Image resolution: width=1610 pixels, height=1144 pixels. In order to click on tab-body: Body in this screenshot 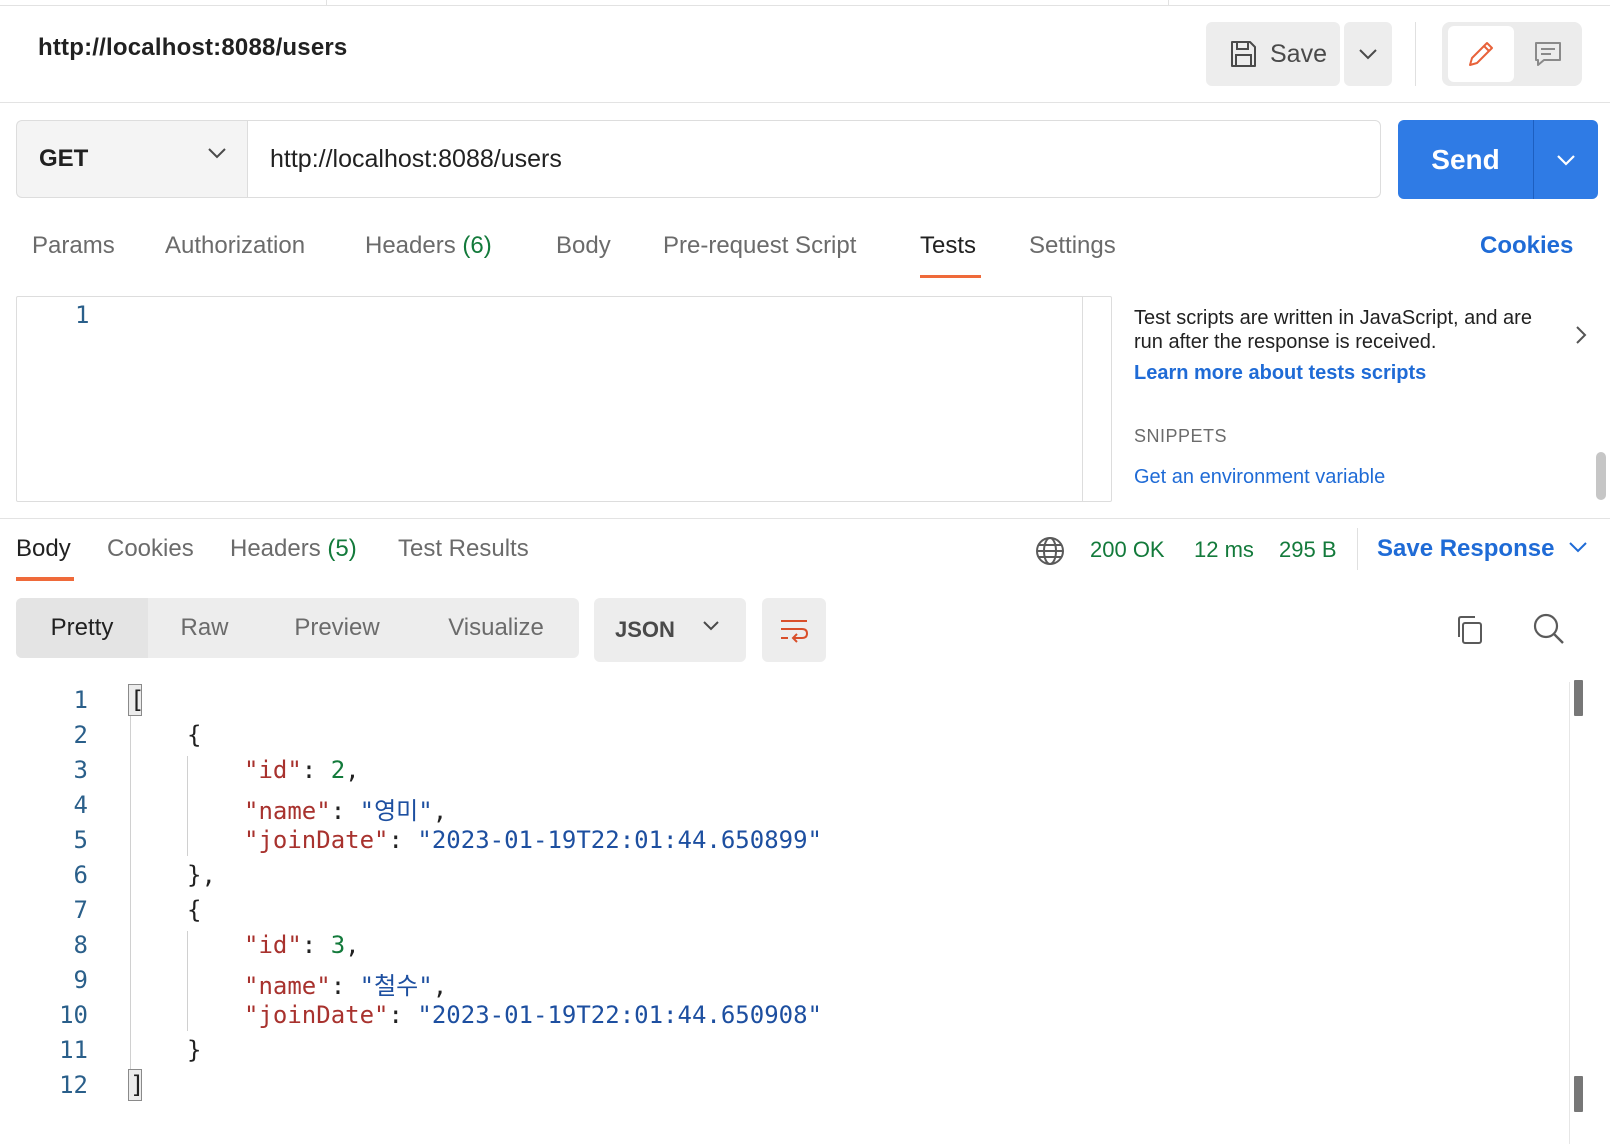, I will do `click(583, 246)`.